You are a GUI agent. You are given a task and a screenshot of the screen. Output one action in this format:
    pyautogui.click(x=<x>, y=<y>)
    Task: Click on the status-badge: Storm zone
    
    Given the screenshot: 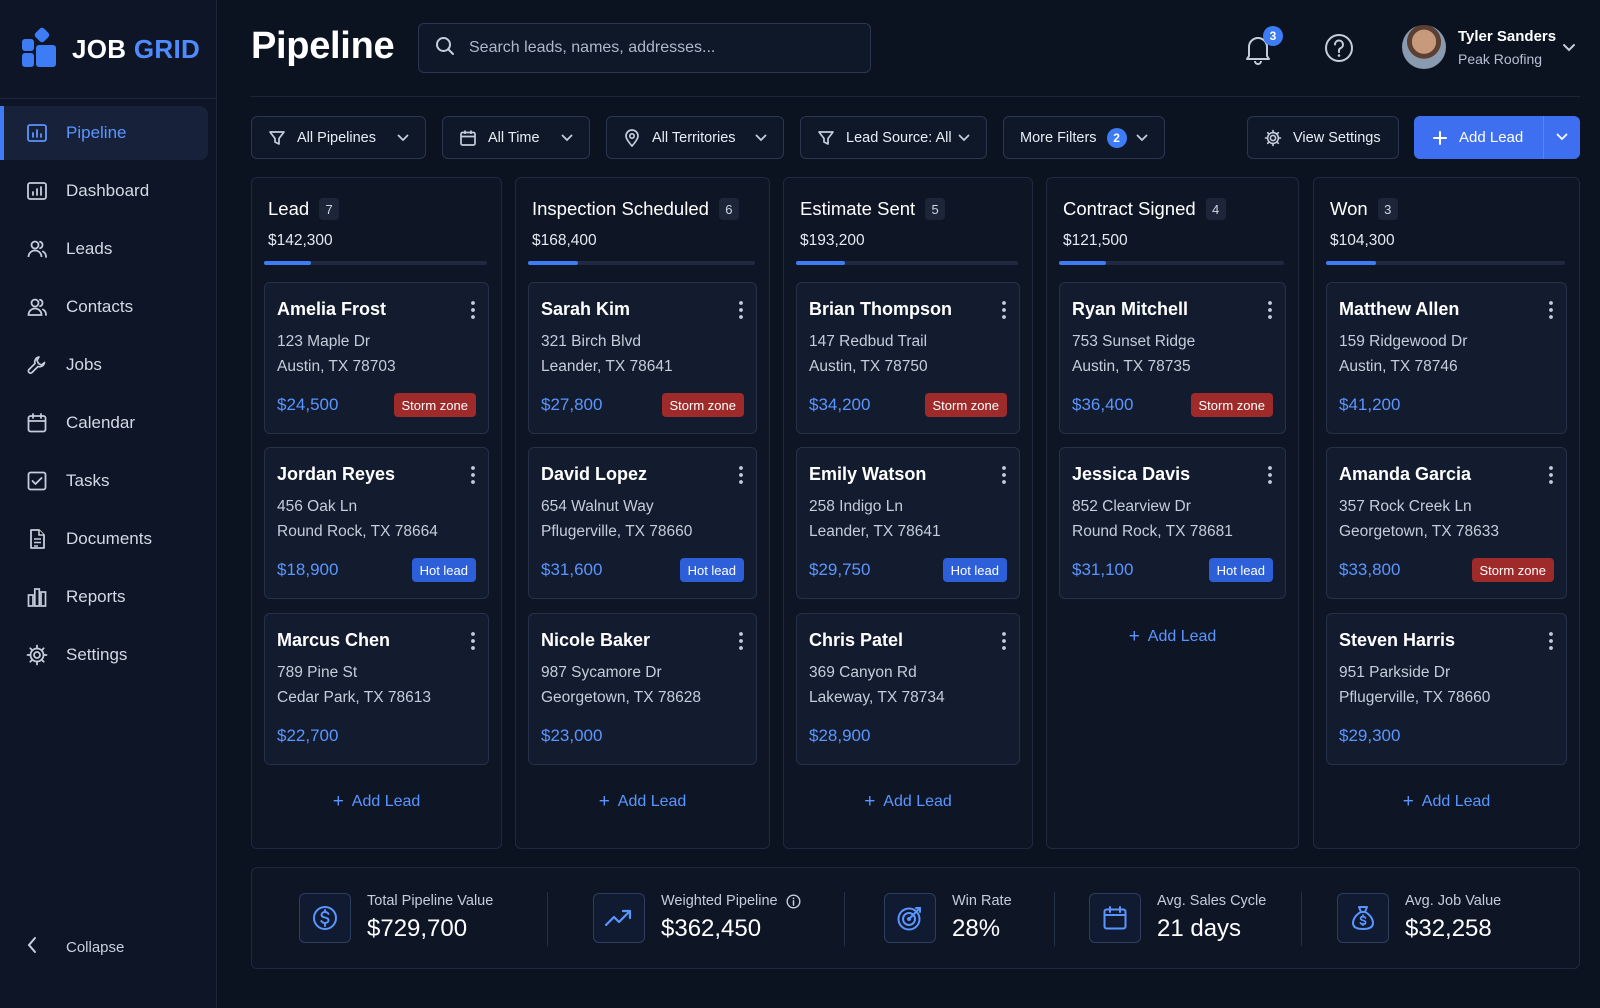 What is the action you would take?
    pyautogui.click(x=702, y=405)
    